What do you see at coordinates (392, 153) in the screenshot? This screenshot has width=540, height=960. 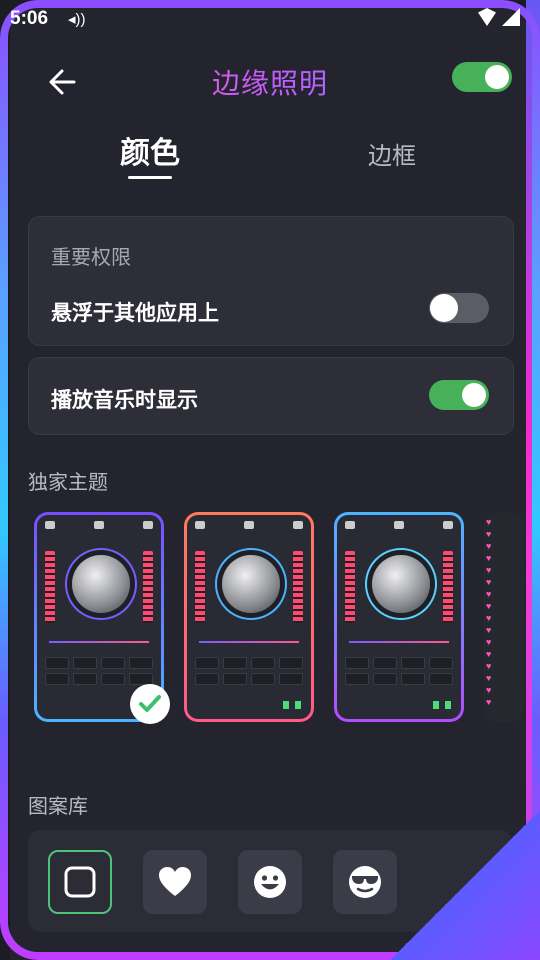 I see `tab-border: 边框` at bounding box center [392, 153].